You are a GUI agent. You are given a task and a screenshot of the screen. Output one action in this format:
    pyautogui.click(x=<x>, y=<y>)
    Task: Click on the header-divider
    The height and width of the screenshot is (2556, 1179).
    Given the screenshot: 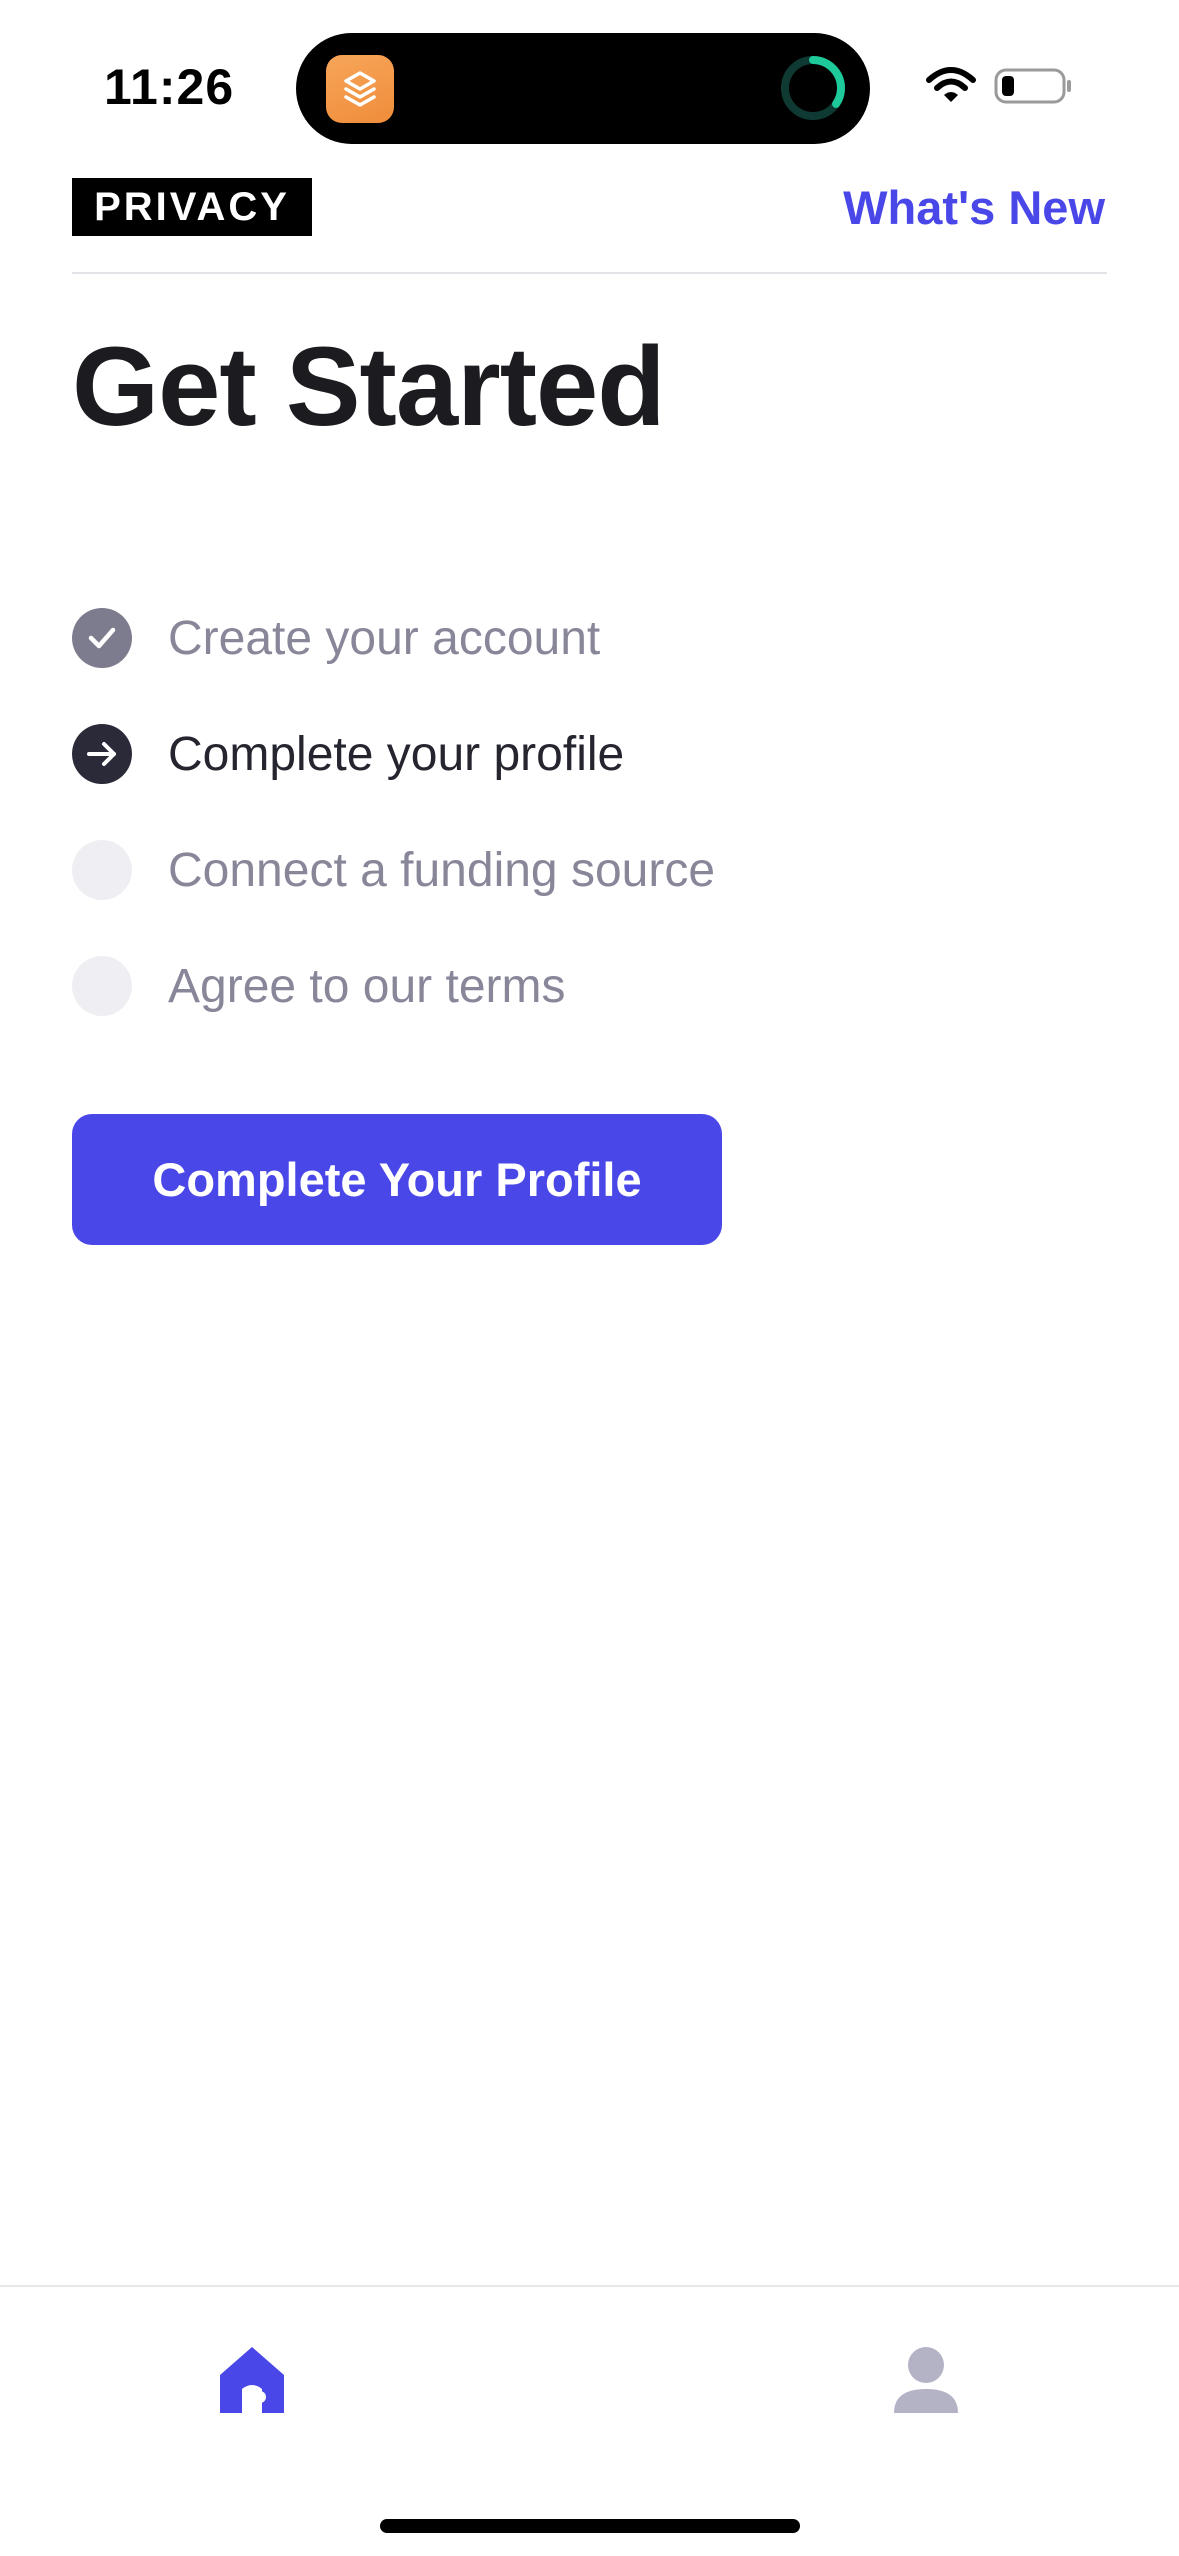 What is the action you would take?
    pyautogui.click(x=589, y=273)
    